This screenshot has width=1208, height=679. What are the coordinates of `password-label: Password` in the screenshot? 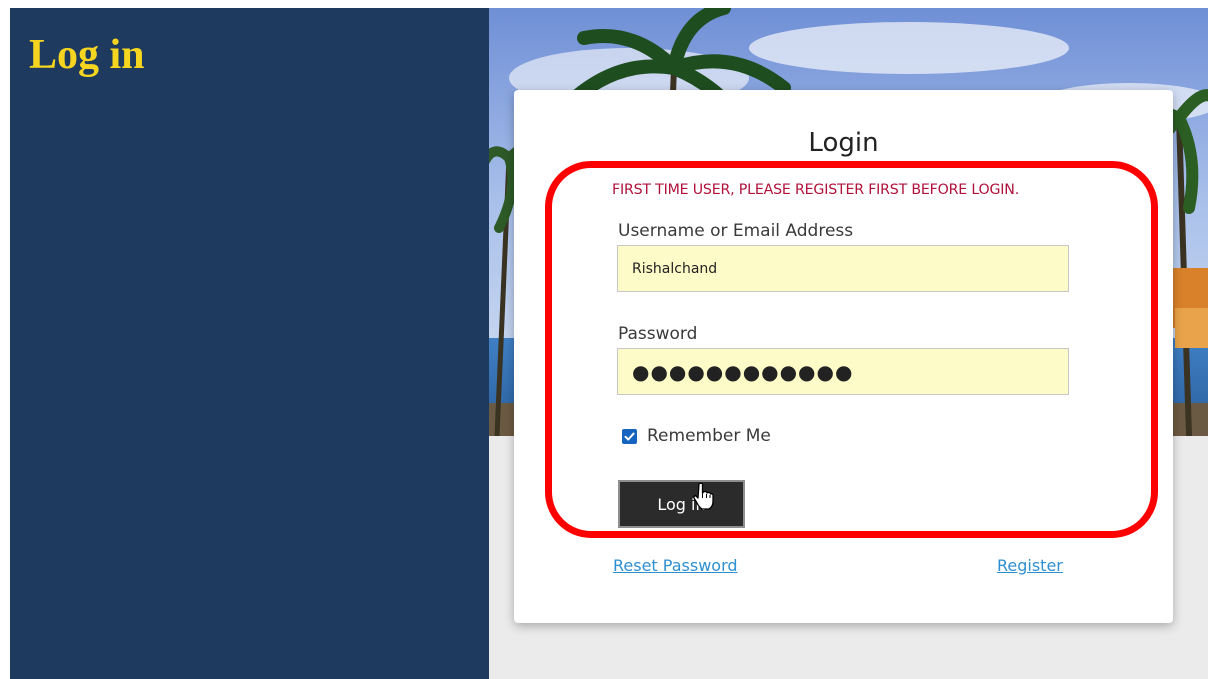 It's located at (658, 334).